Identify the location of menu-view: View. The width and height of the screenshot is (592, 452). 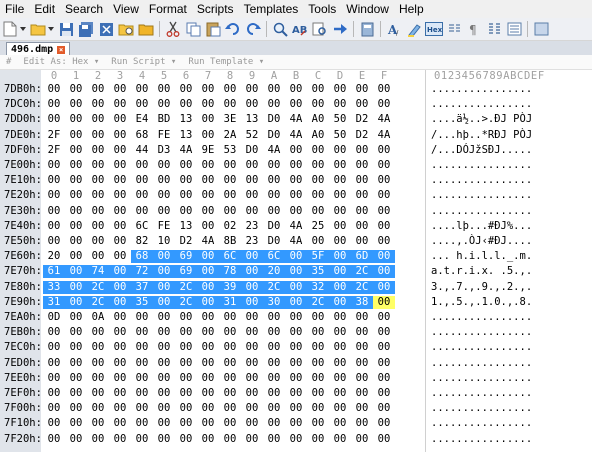
(126, 9).